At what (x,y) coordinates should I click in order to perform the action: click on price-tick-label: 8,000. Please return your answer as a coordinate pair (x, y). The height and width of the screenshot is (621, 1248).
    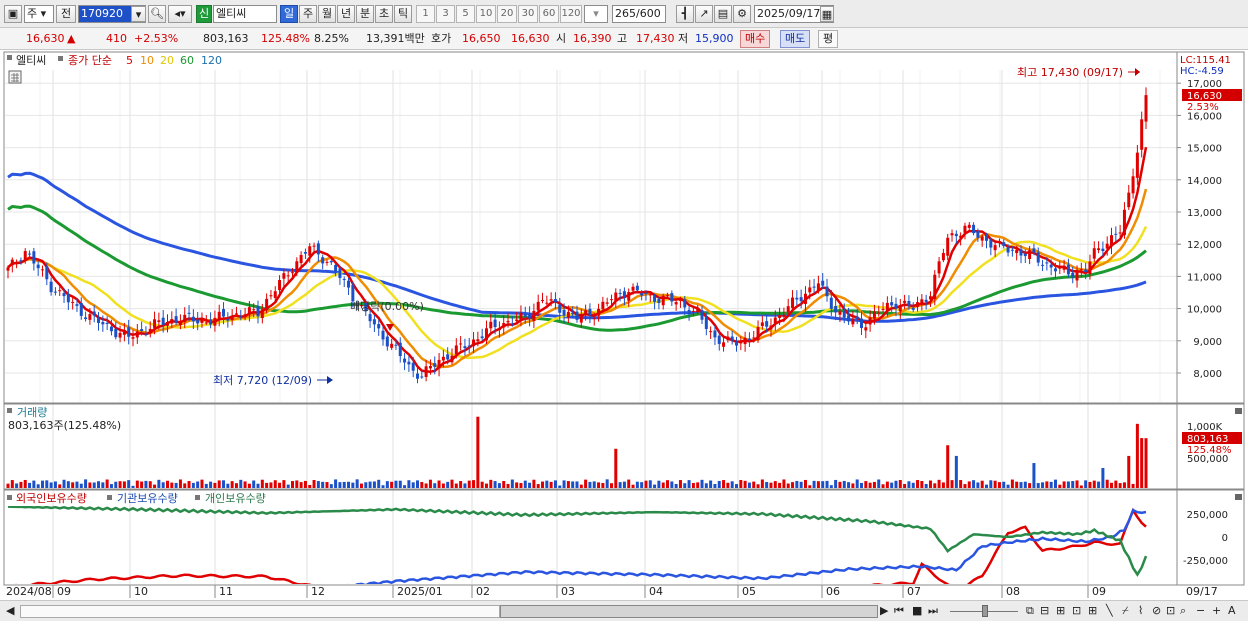
    Looking at the image, I should click on (1207, 374).